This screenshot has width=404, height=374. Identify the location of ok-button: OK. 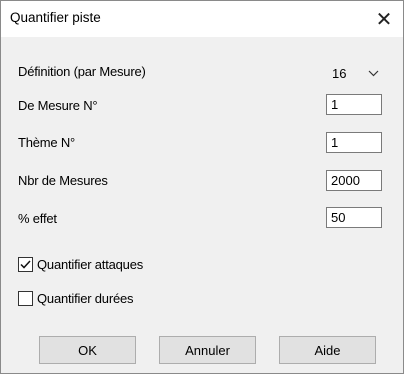
(87, 350).